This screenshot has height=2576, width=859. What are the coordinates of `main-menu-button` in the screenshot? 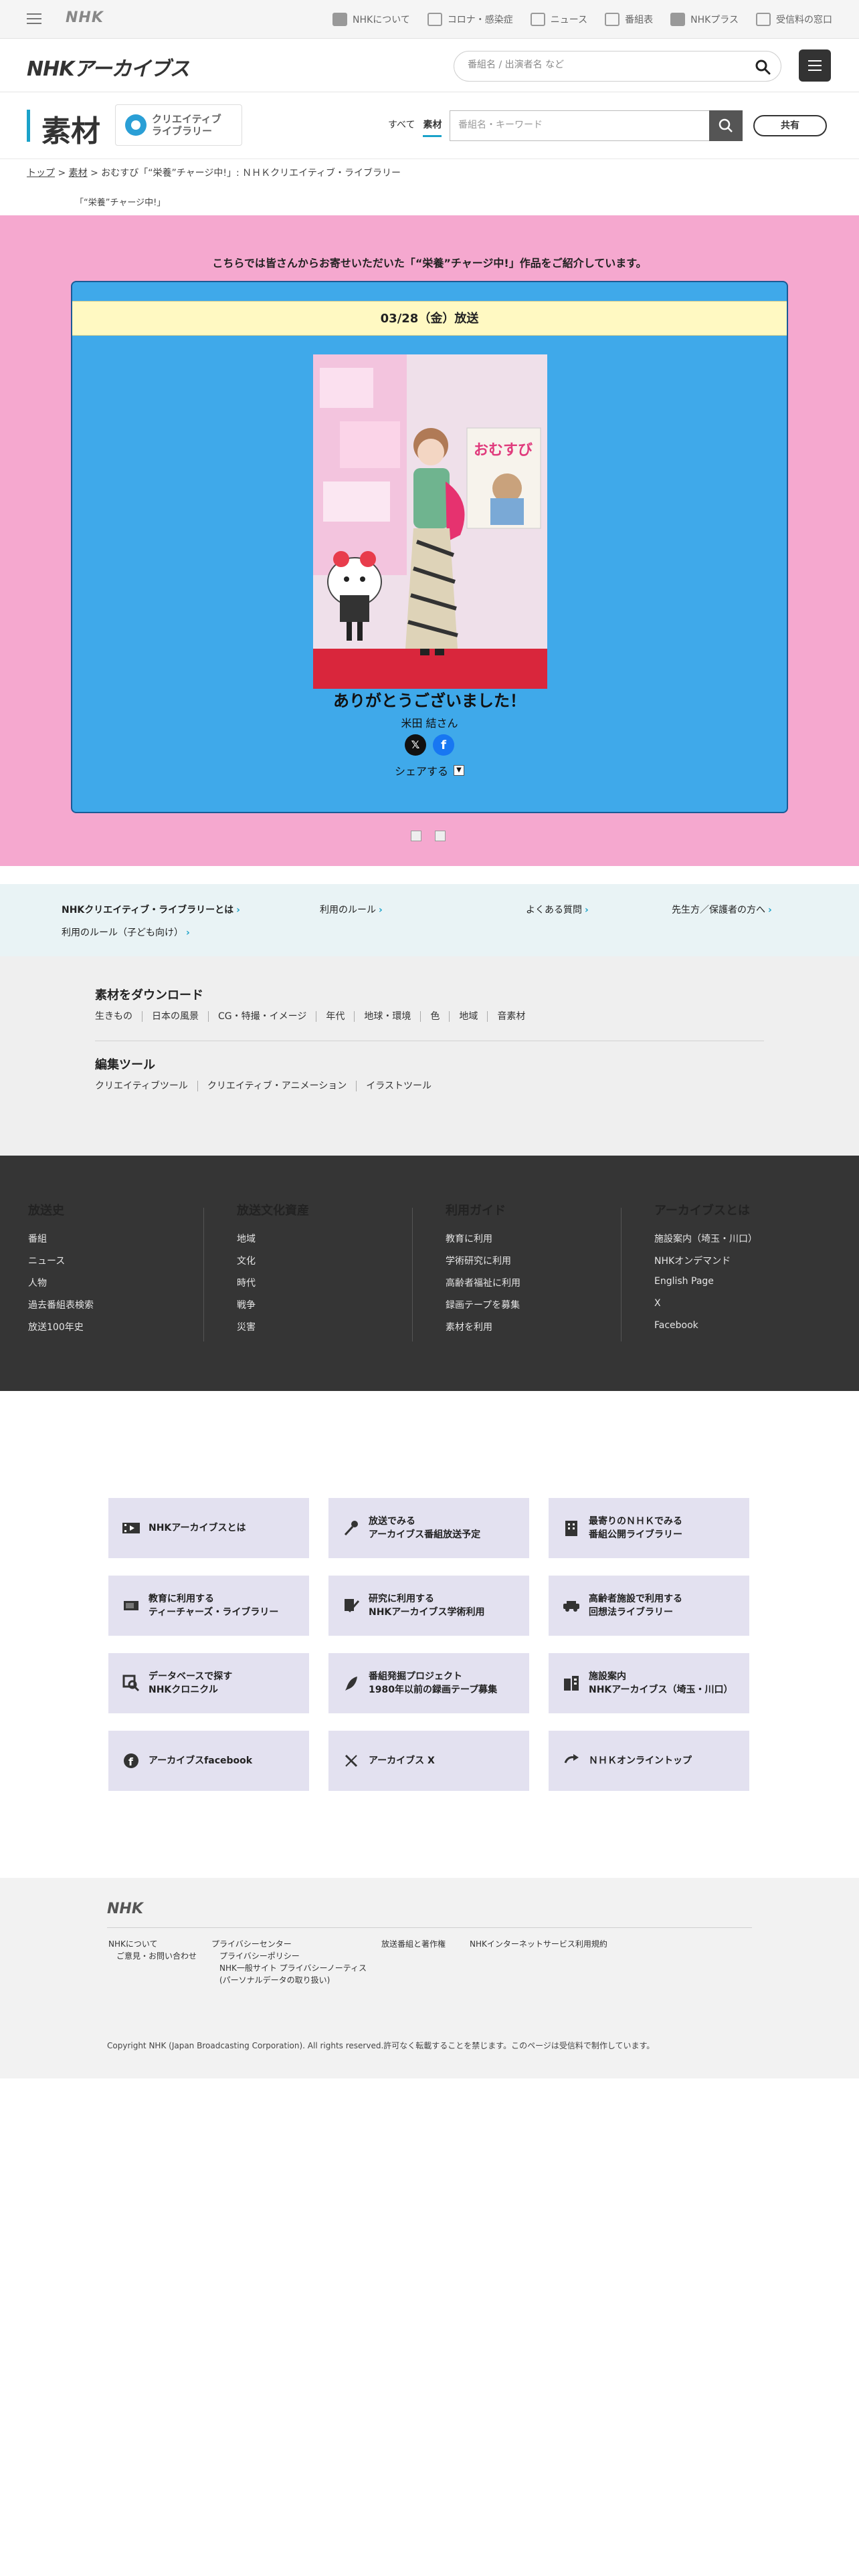 It's located at (815, 65).